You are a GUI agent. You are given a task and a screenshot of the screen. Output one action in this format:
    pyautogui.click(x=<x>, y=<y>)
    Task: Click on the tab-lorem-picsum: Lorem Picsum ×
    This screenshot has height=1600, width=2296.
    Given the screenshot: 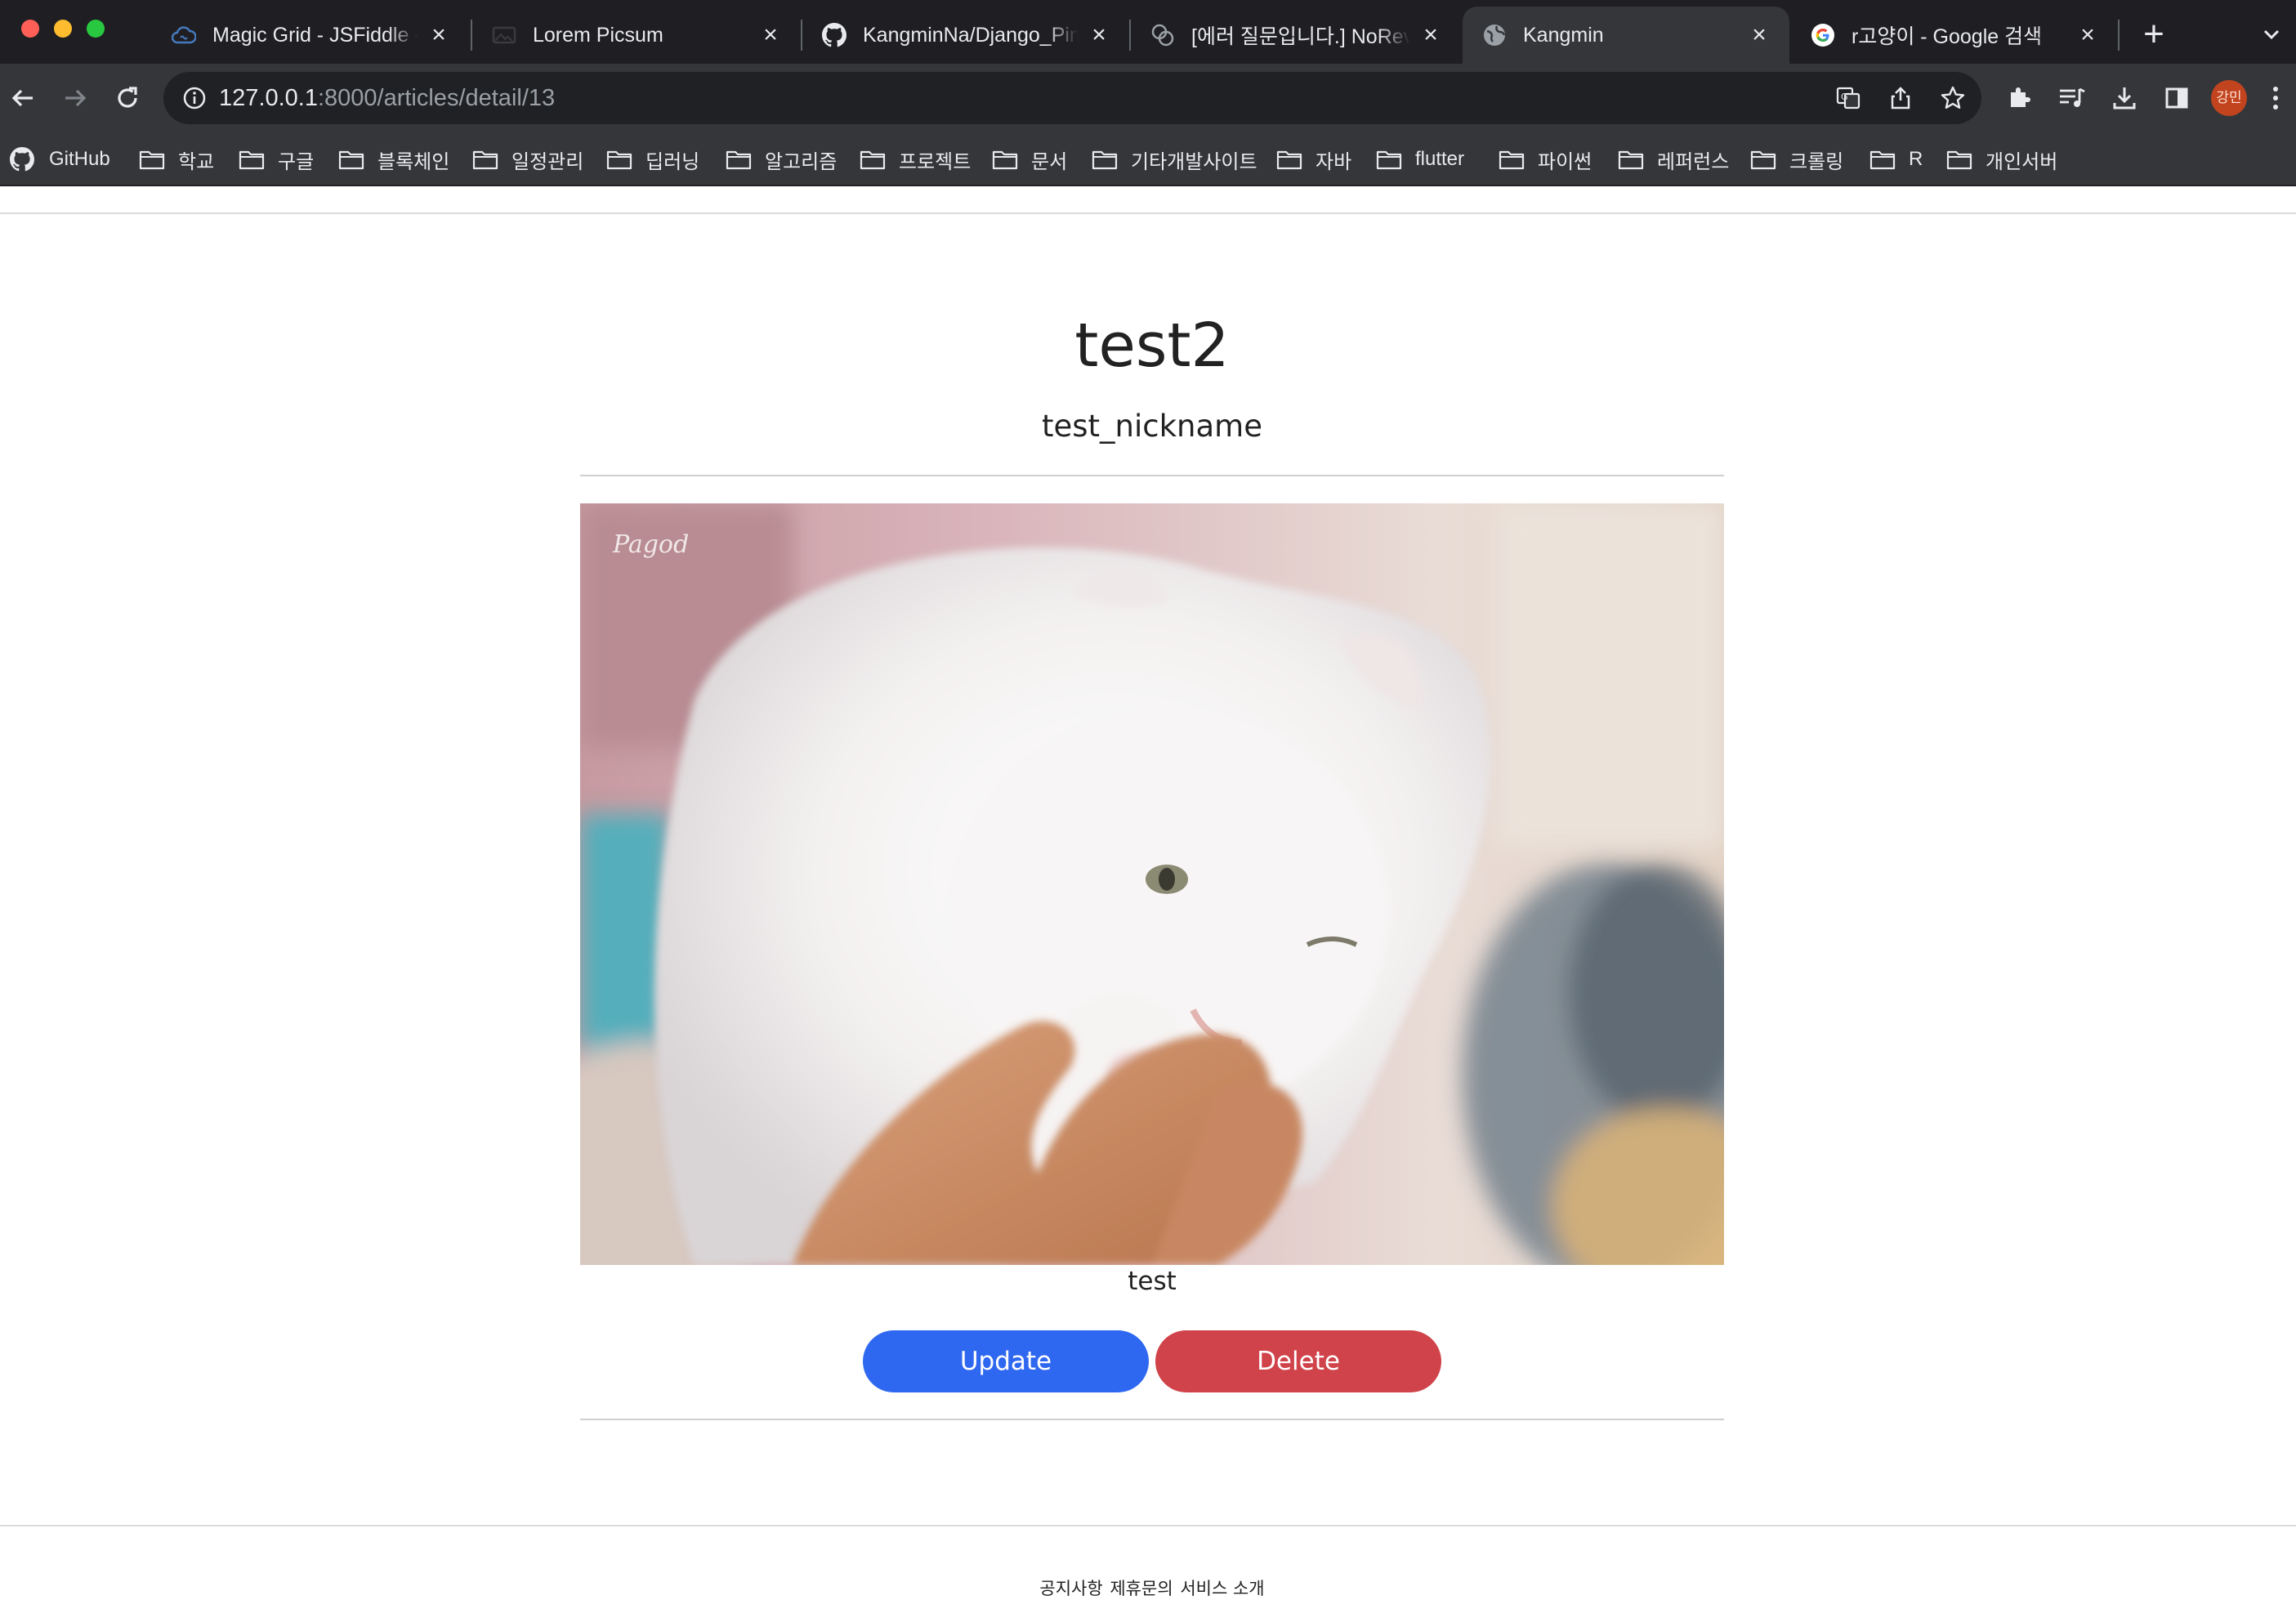 What is the action you would take?
    pyautogui.click(x=636, y=35)
    